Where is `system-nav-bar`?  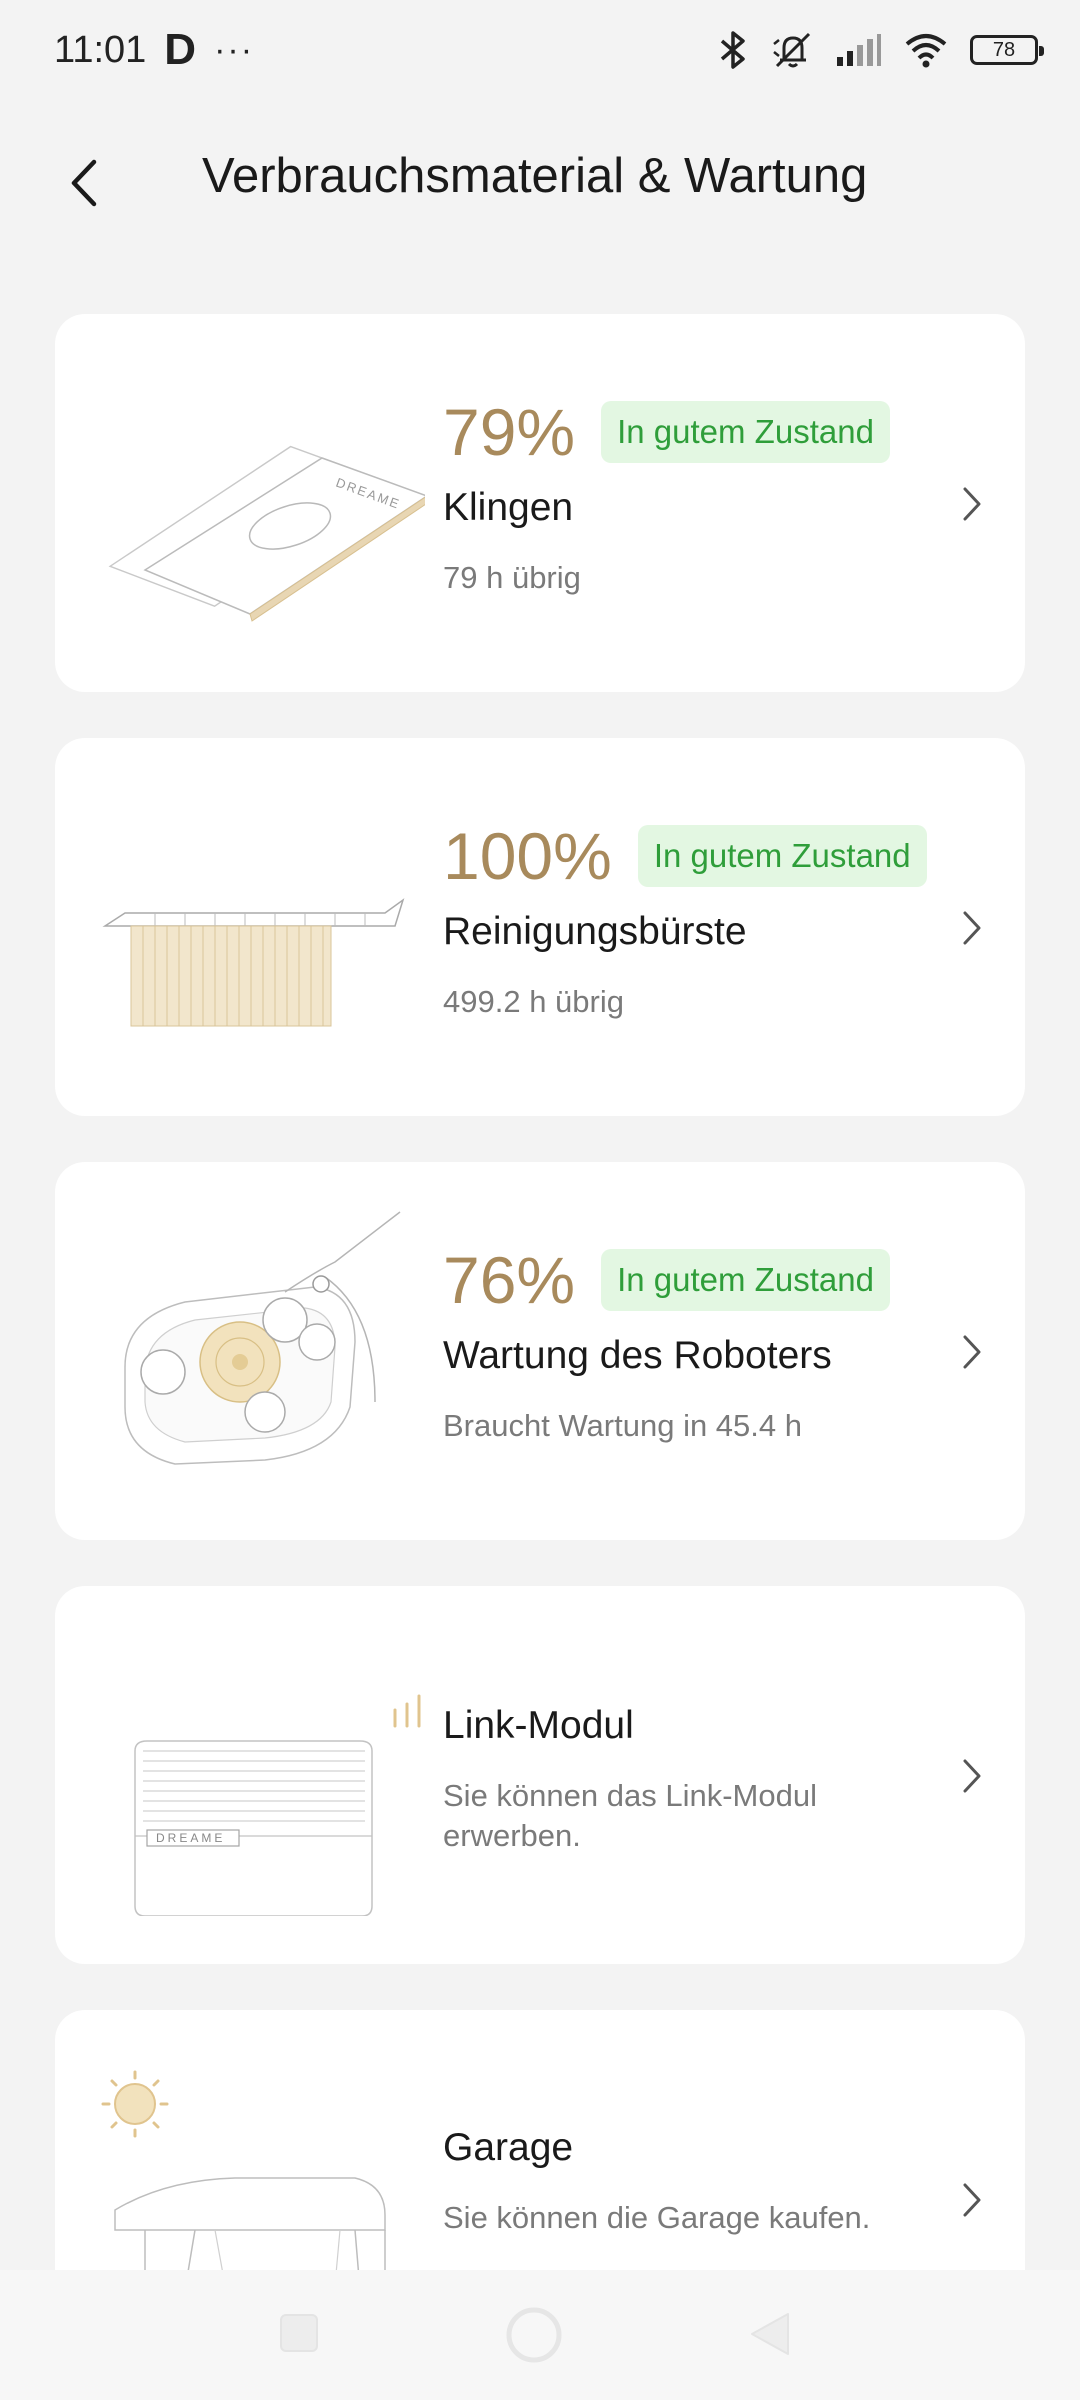 system-nav-bar is located at coordinates (540, 2335).